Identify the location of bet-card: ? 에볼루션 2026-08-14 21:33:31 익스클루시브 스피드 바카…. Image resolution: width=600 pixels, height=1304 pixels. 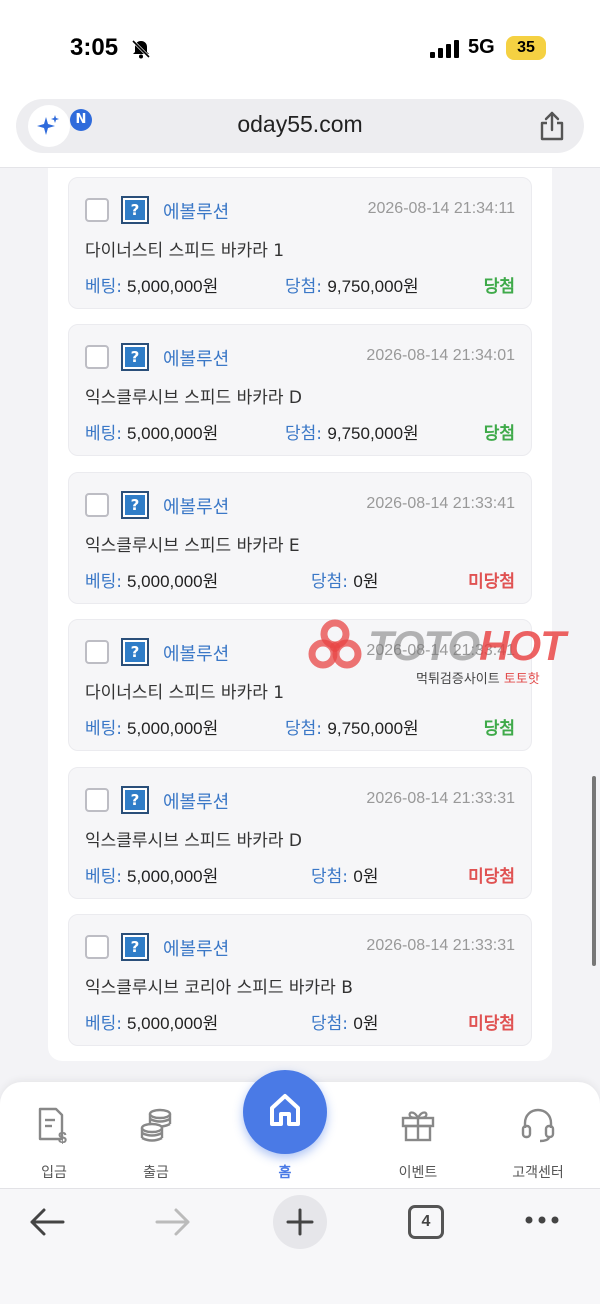
(300, 833).